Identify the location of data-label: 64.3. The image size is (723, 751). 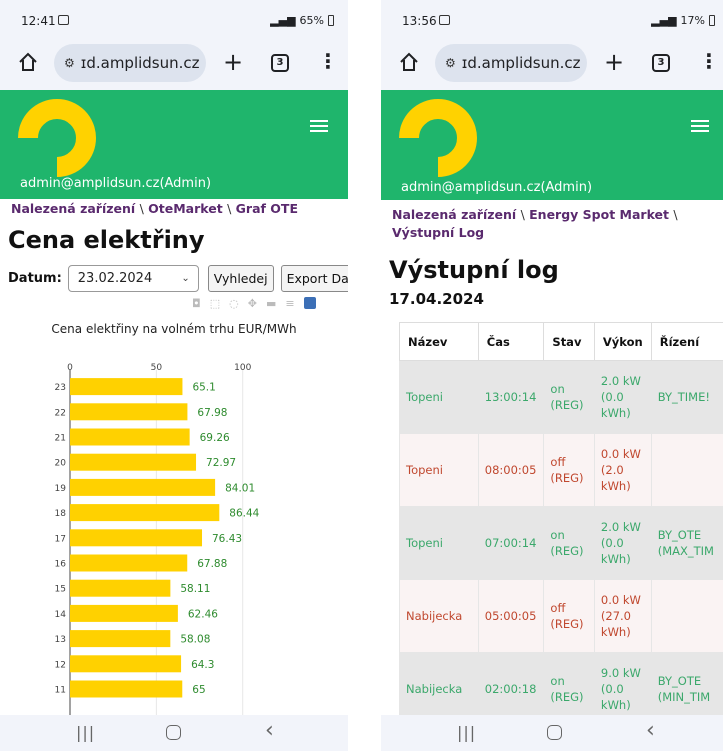
(202, 665).